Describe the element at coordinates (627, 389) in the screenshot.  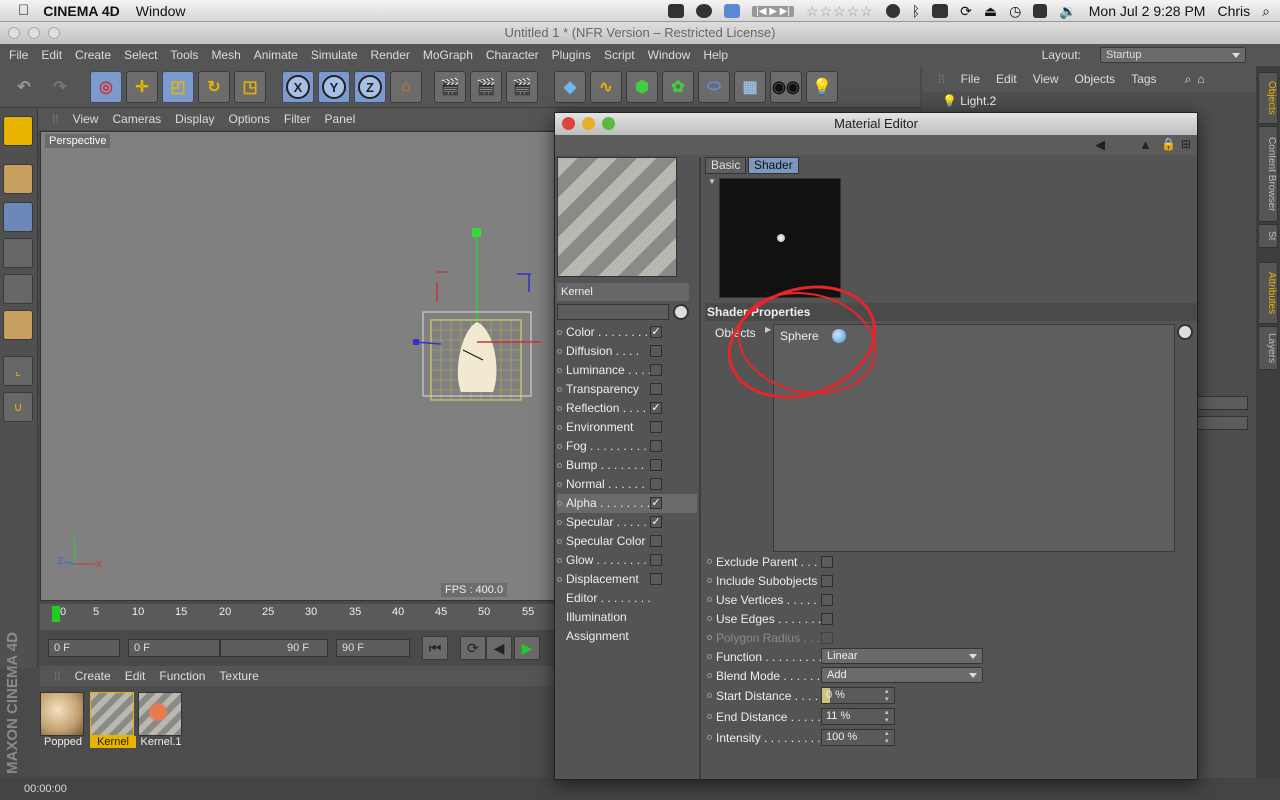
I see `channel-transparency: Transparency` at that location.